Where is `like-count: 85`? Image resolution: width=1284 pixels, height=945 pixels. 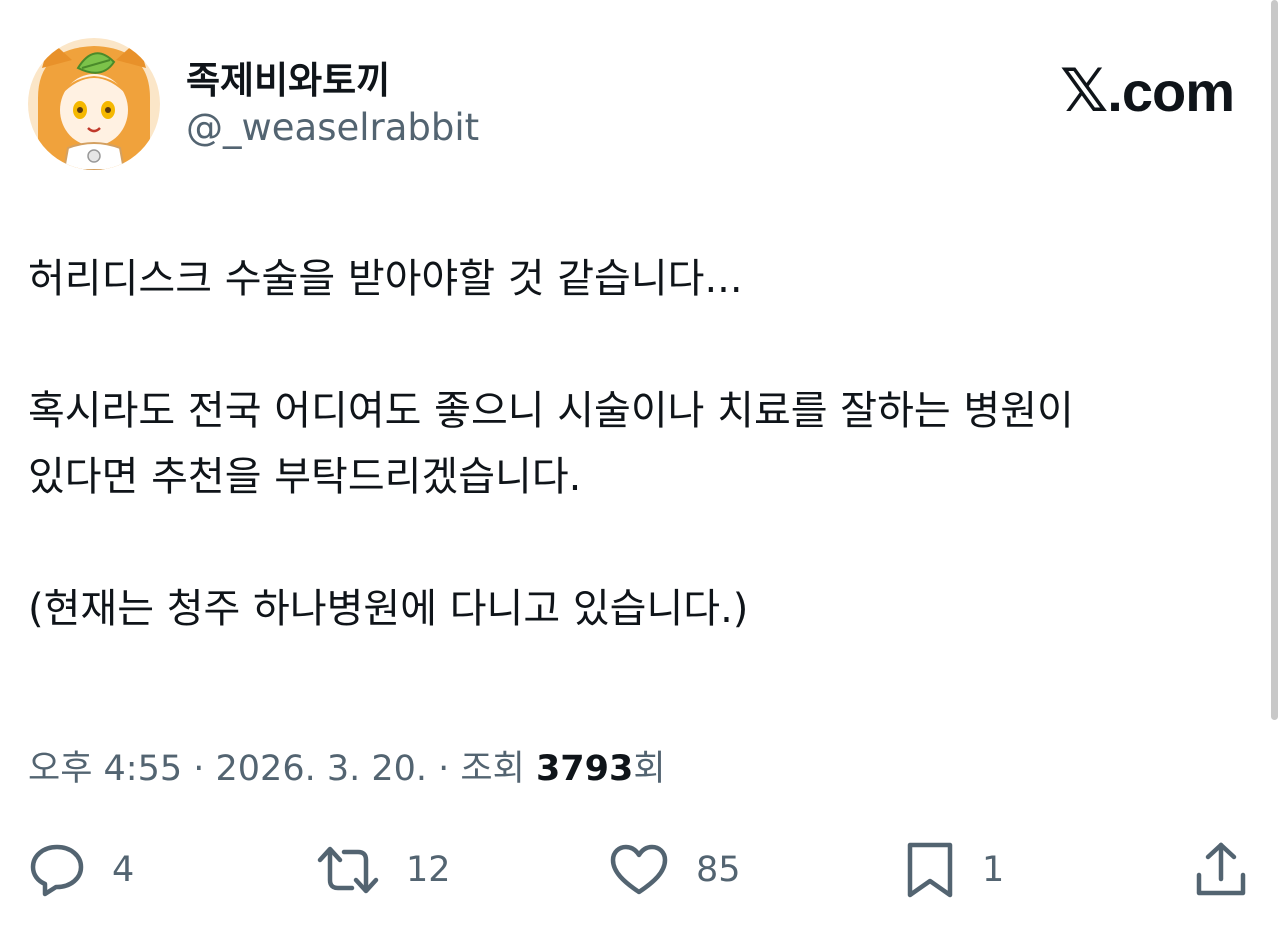 like-count: 85 is located at coordinates (718, 870).